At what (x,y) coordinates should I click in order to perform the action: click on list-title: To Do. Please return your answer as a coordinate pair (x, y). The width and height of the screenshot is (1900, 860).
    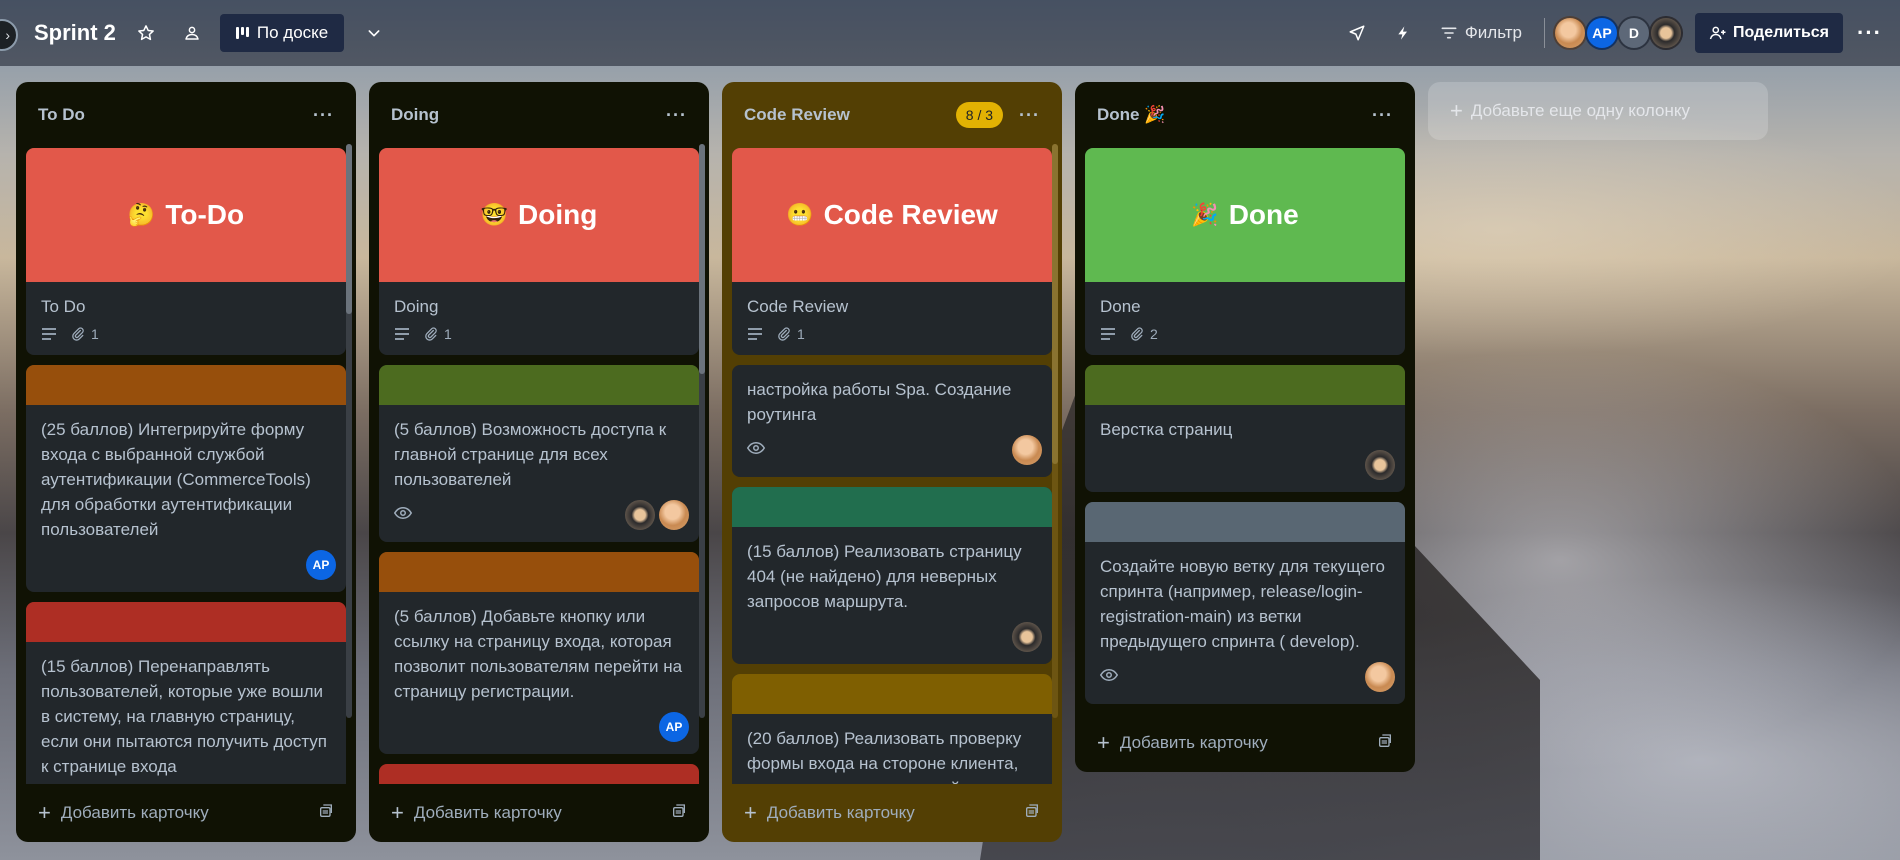
    Looking at the image, I should click on (61, 115).